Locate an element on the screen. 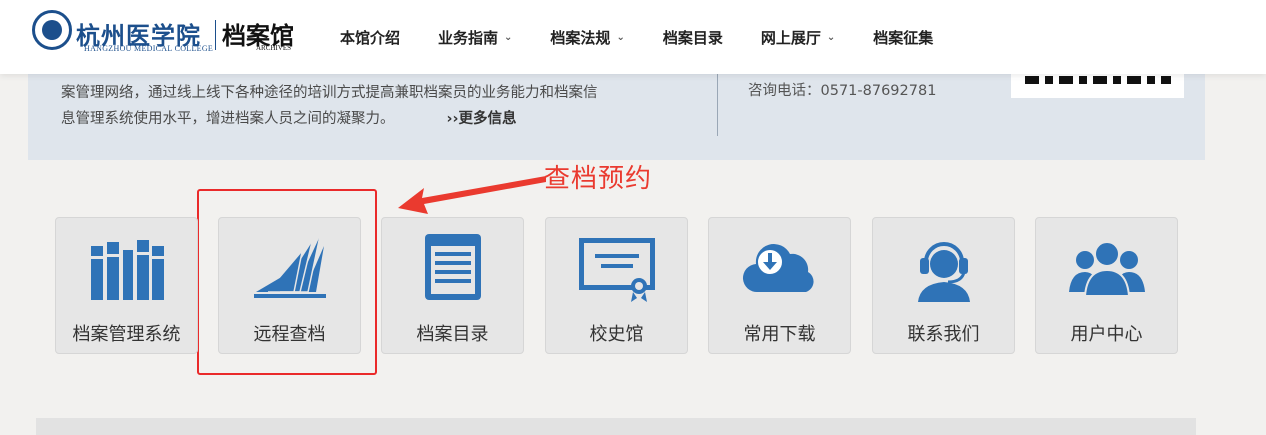  tile-archive-catalog: 档案目录 is located at coordinates (452, 285).